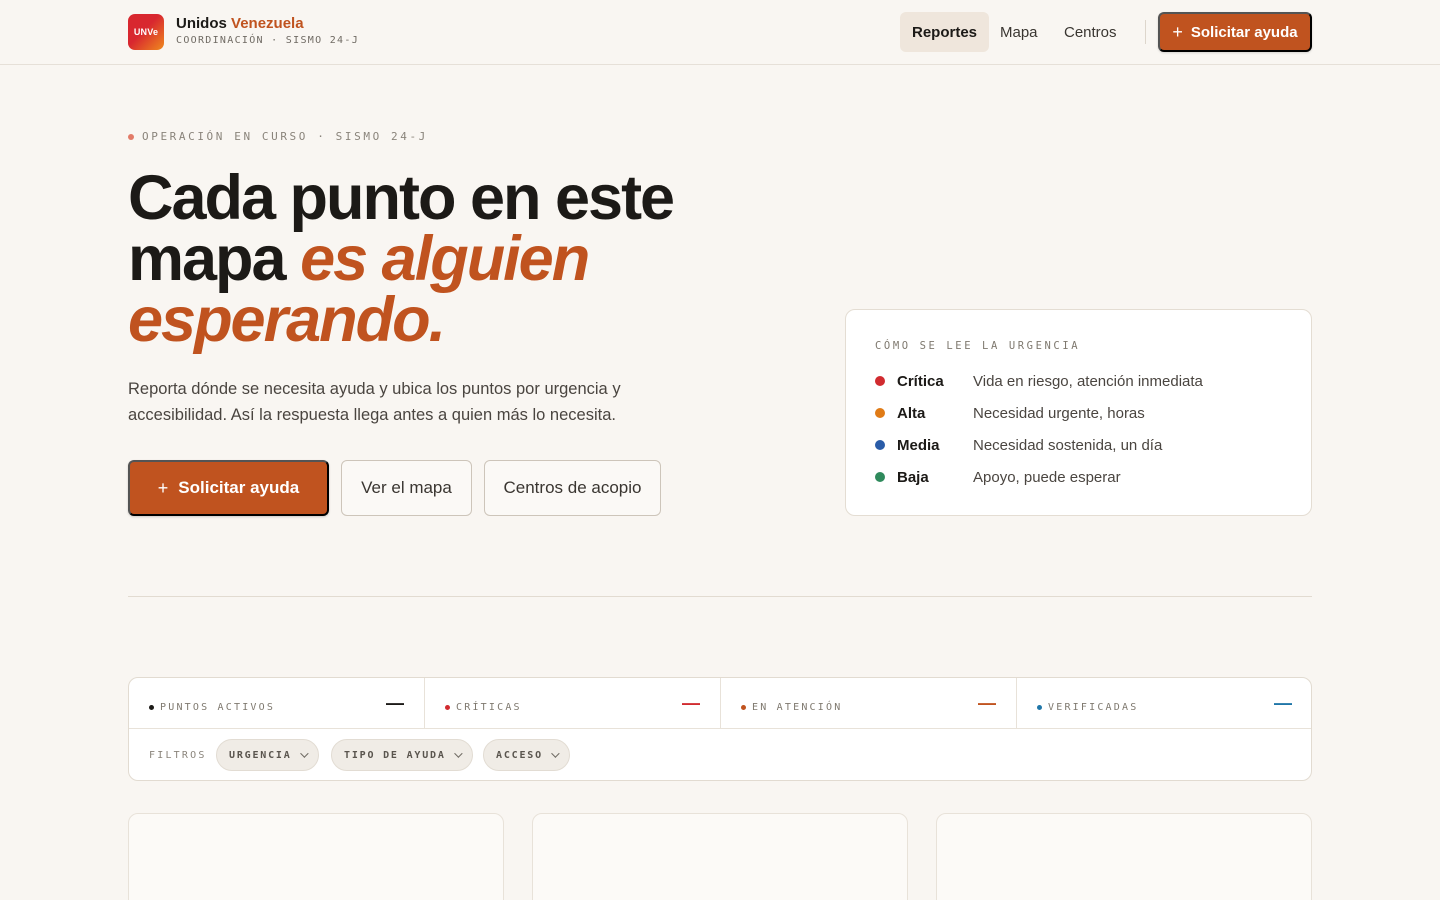  Describe the element at coordinates (489, 707) in the screenshot. I see `stat-label-text: CRÍTICAS` at that location.